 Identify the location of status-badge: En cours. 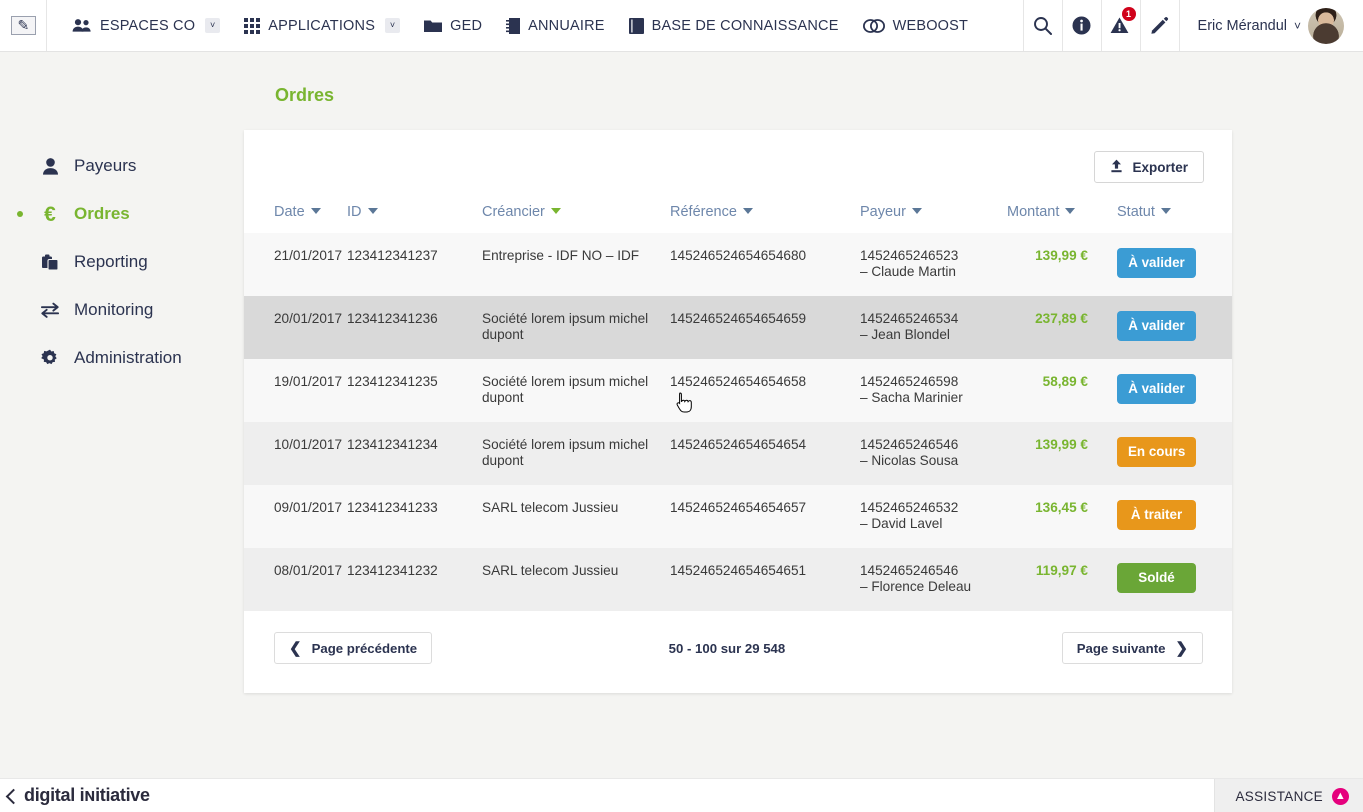
(1157, 452).